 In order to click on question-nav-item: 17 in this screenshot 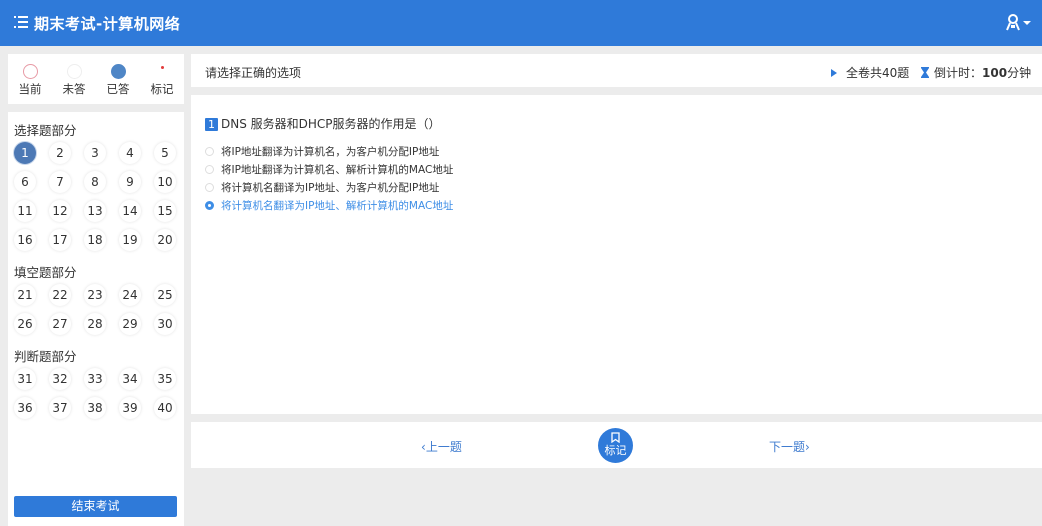, I will do `click(60, 240)`.